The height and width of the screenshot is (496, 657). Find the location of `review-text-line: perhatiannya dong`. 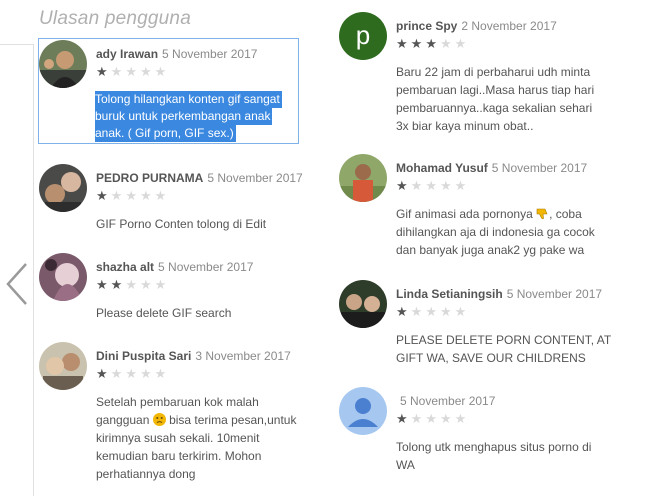

review-text-line: perhatiannya dong is located at coordinates (146, 474).